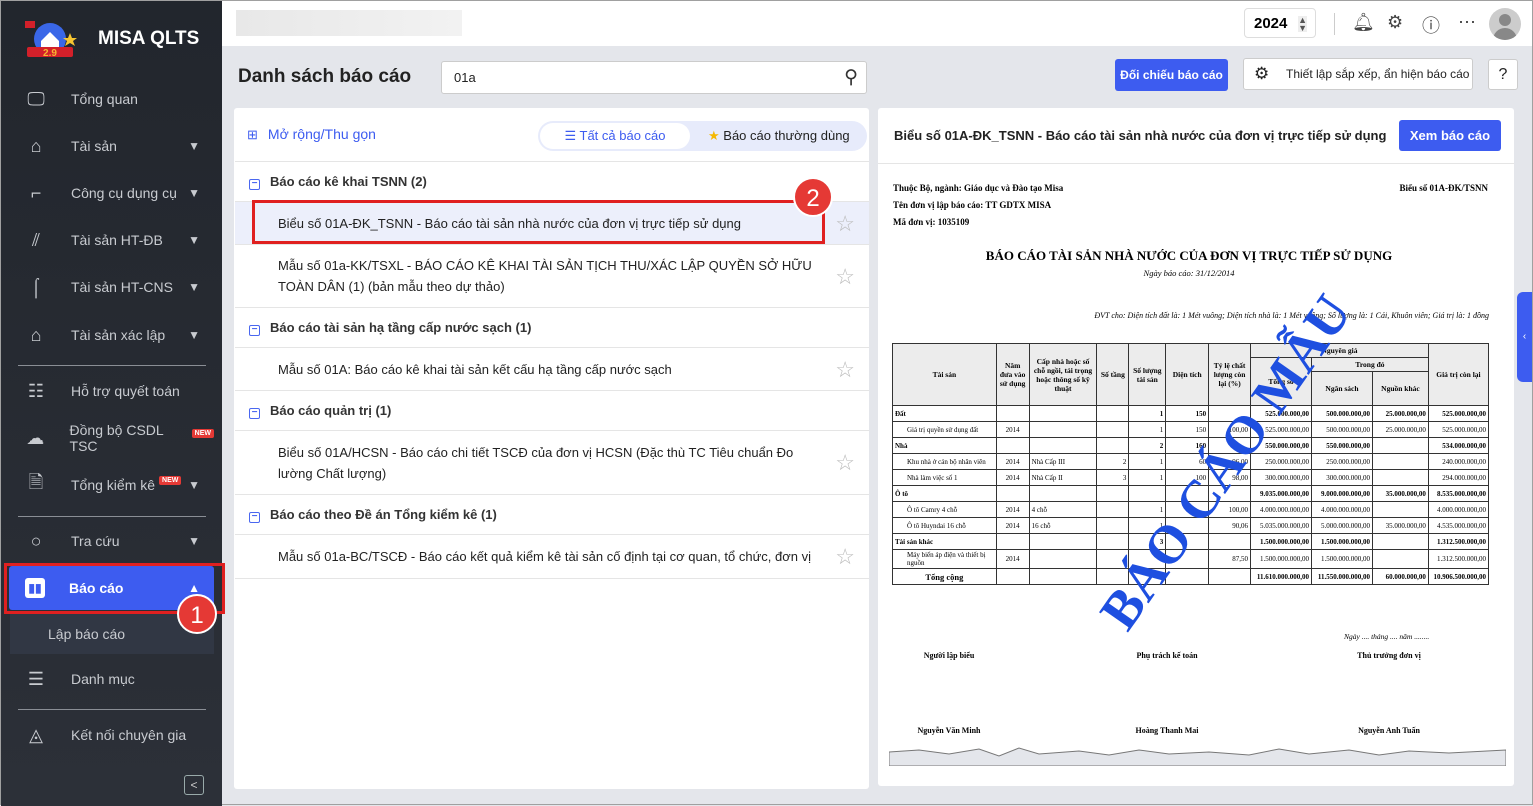 The width and height of the screenshot is (1533, 806). What do you see at coordinates (779, 136) in the screenshot?
I see `tab-favorite-reports: ★ Báo cáo thường dùng` at bounding box center [779, 136].